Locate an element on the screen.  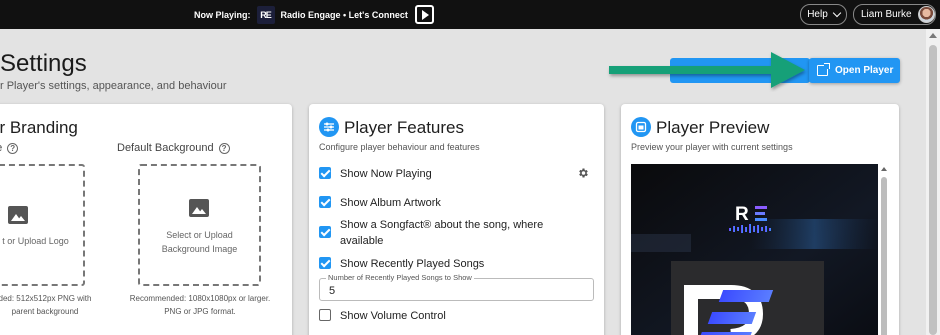
open-player-button: Open Player is located at coordinates (854, 70).